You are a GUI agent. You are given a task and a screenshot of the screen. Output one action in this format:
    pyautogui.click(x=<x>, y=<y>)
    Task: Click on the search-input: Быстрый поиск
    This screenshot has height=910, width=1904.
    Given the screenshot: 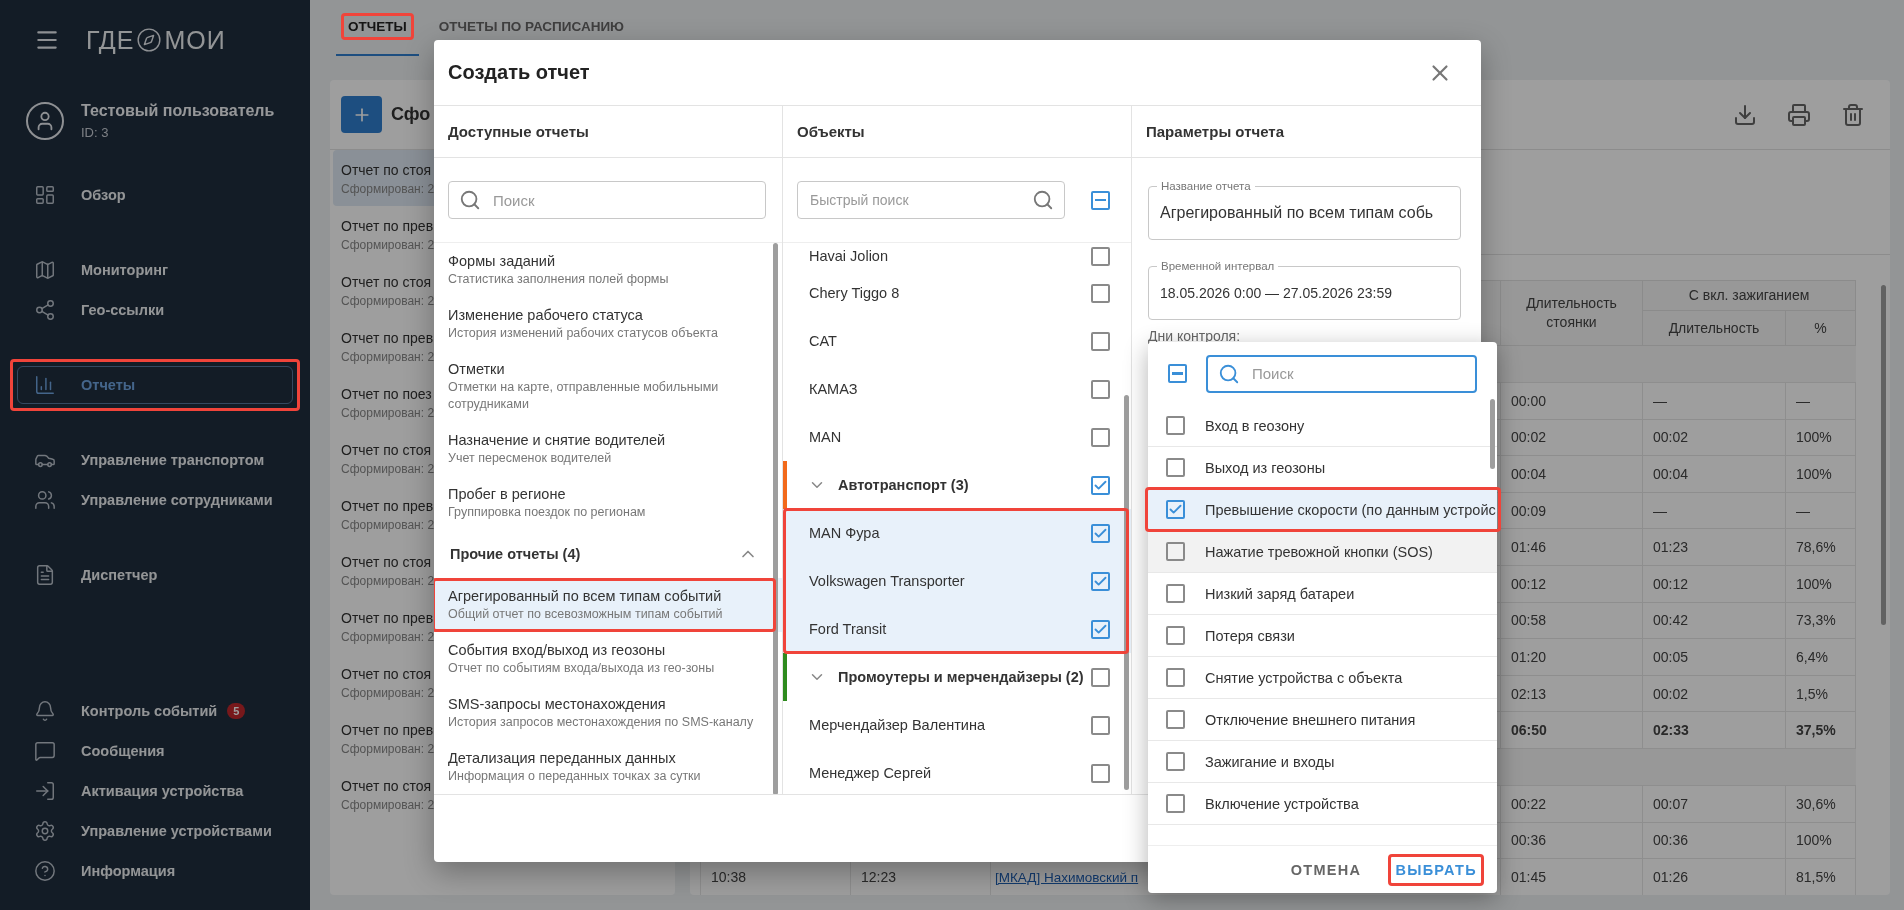 What is the action you would take?
    pyautogui.click(x=915, y=200)
    